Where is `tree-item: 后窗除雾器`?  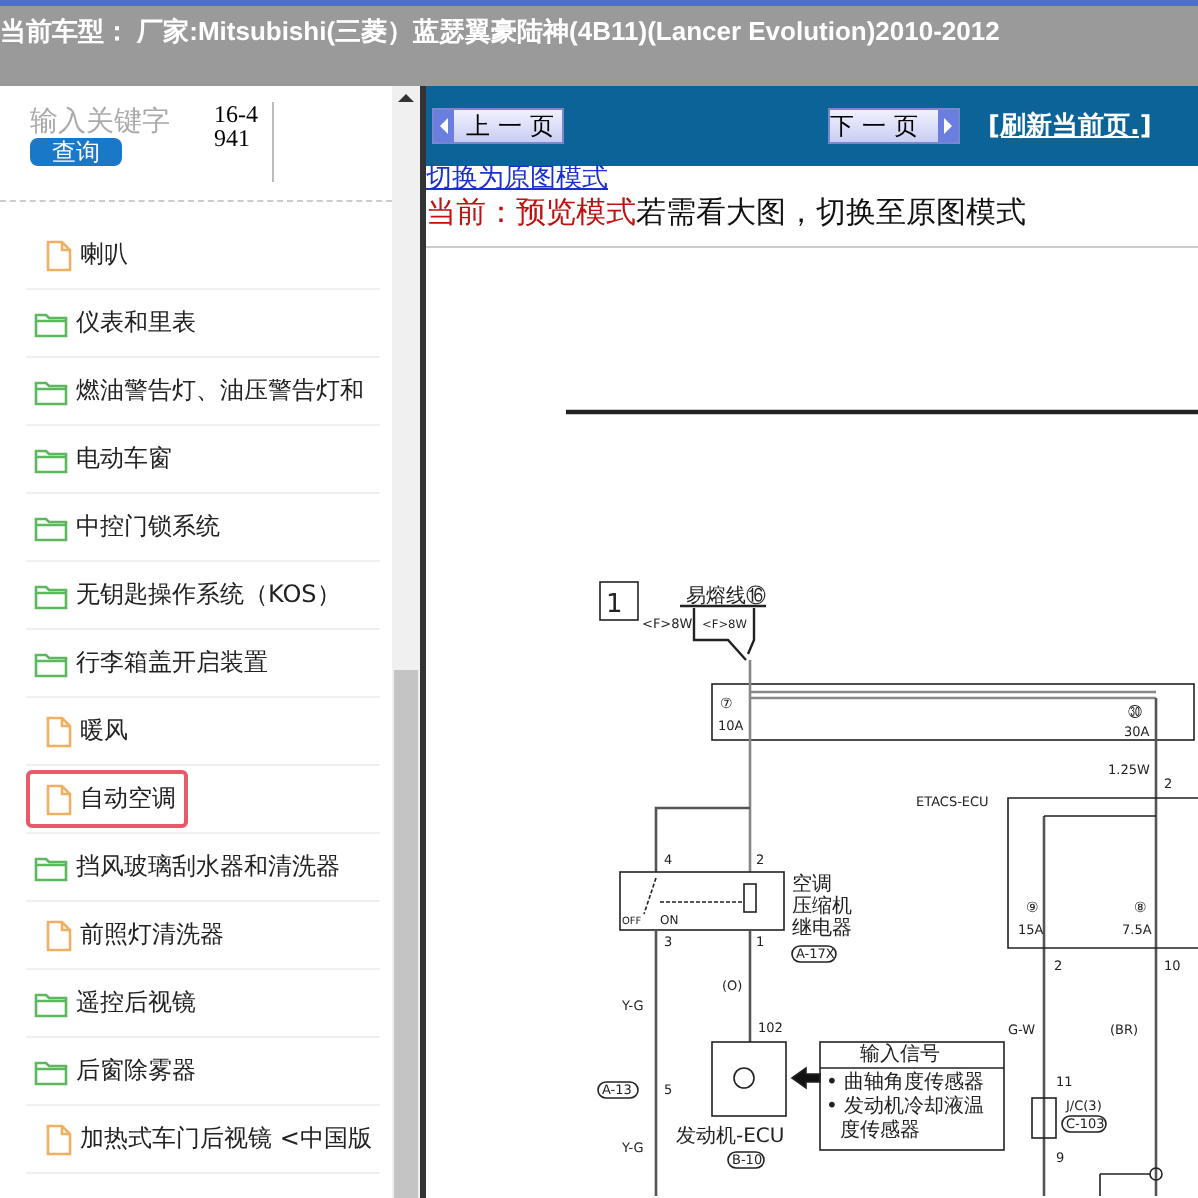 tree-item: 后窗除雾器 is located at coordinates (117, 1071).